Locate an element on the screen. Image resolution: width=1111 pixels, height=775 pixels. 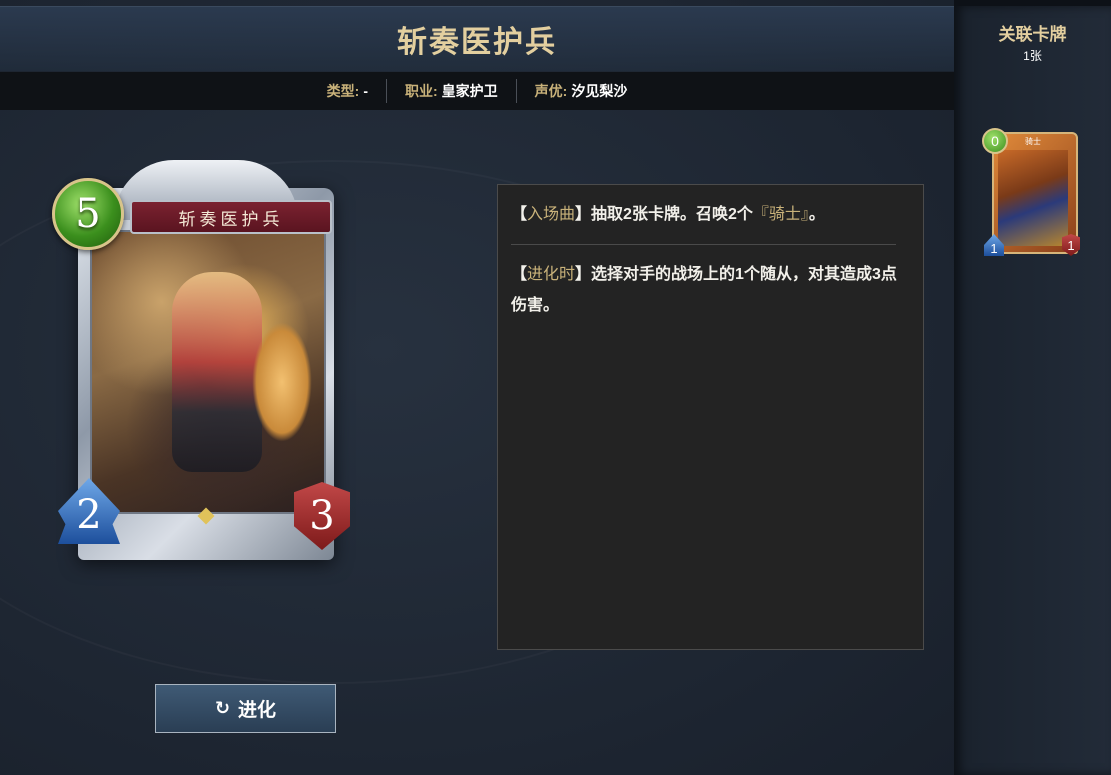
token-link: 『骑士』 is located at coordinates (781, 214).